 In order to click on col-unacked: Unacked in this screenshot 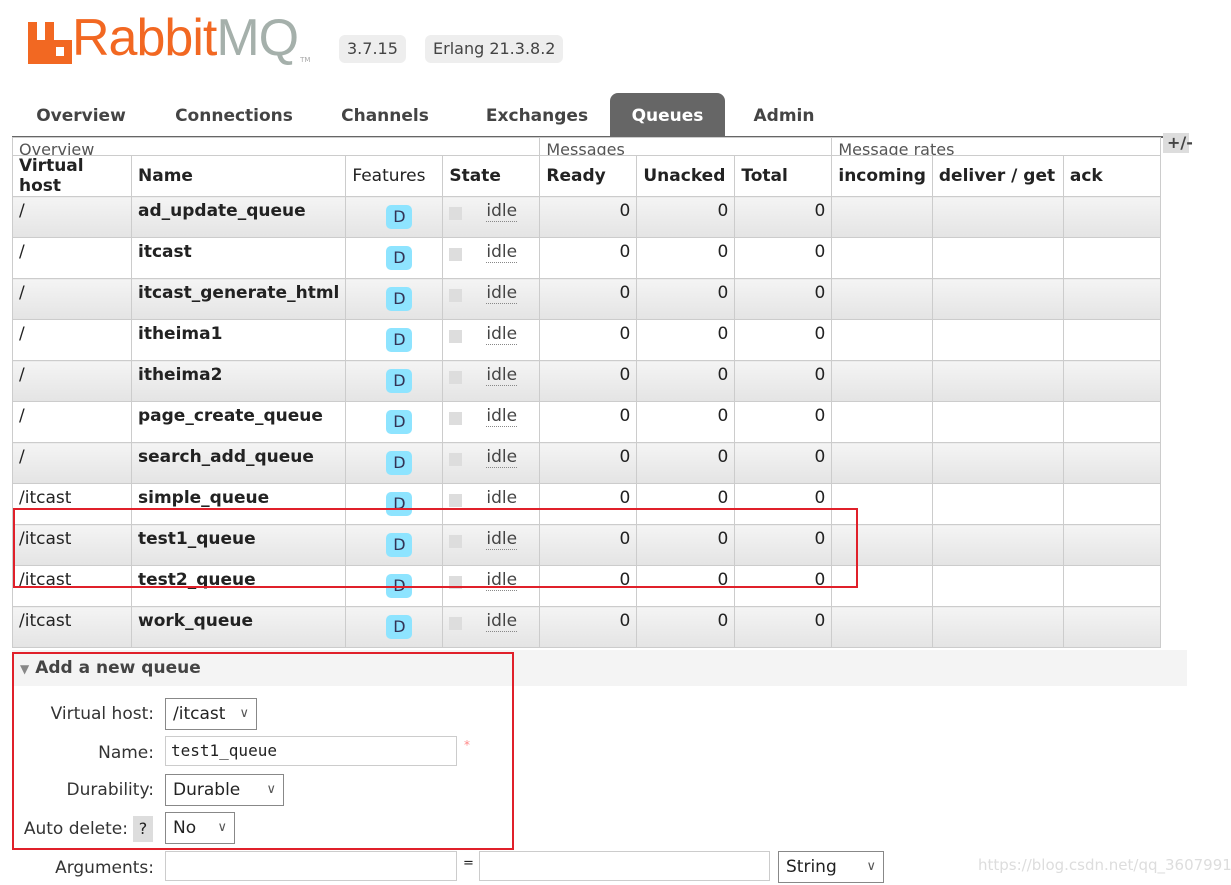, I will do `click(686, 176)`.